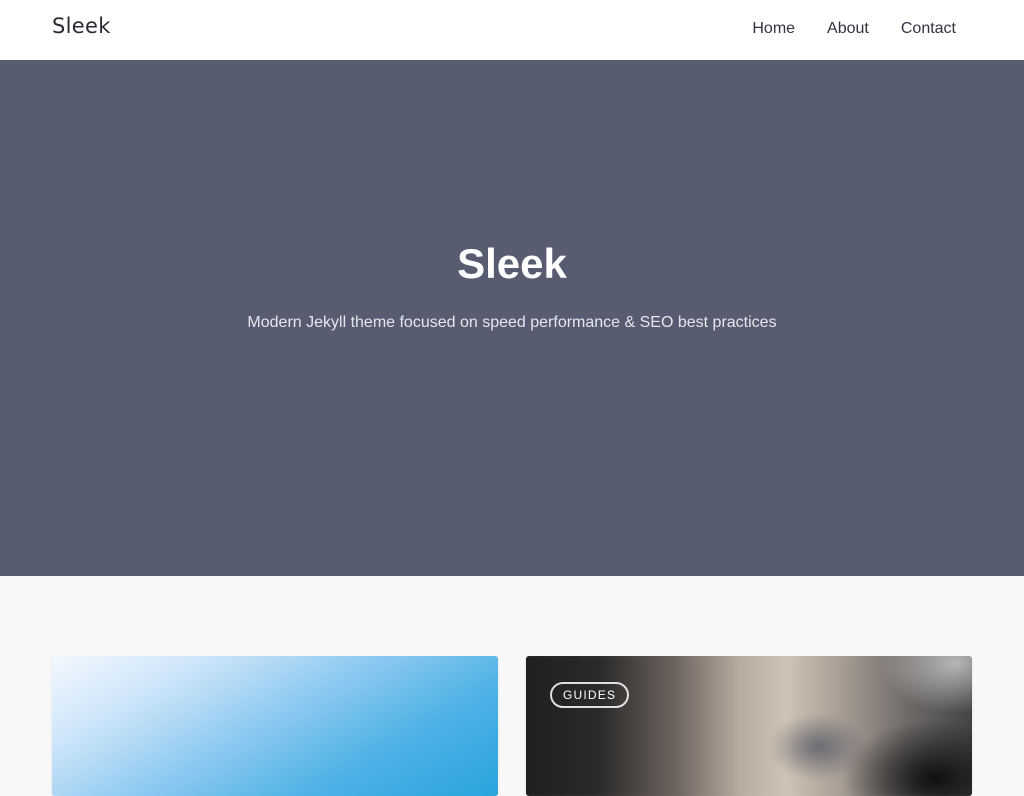  I want to click on nav-link-home: Home, so click(773, 29).